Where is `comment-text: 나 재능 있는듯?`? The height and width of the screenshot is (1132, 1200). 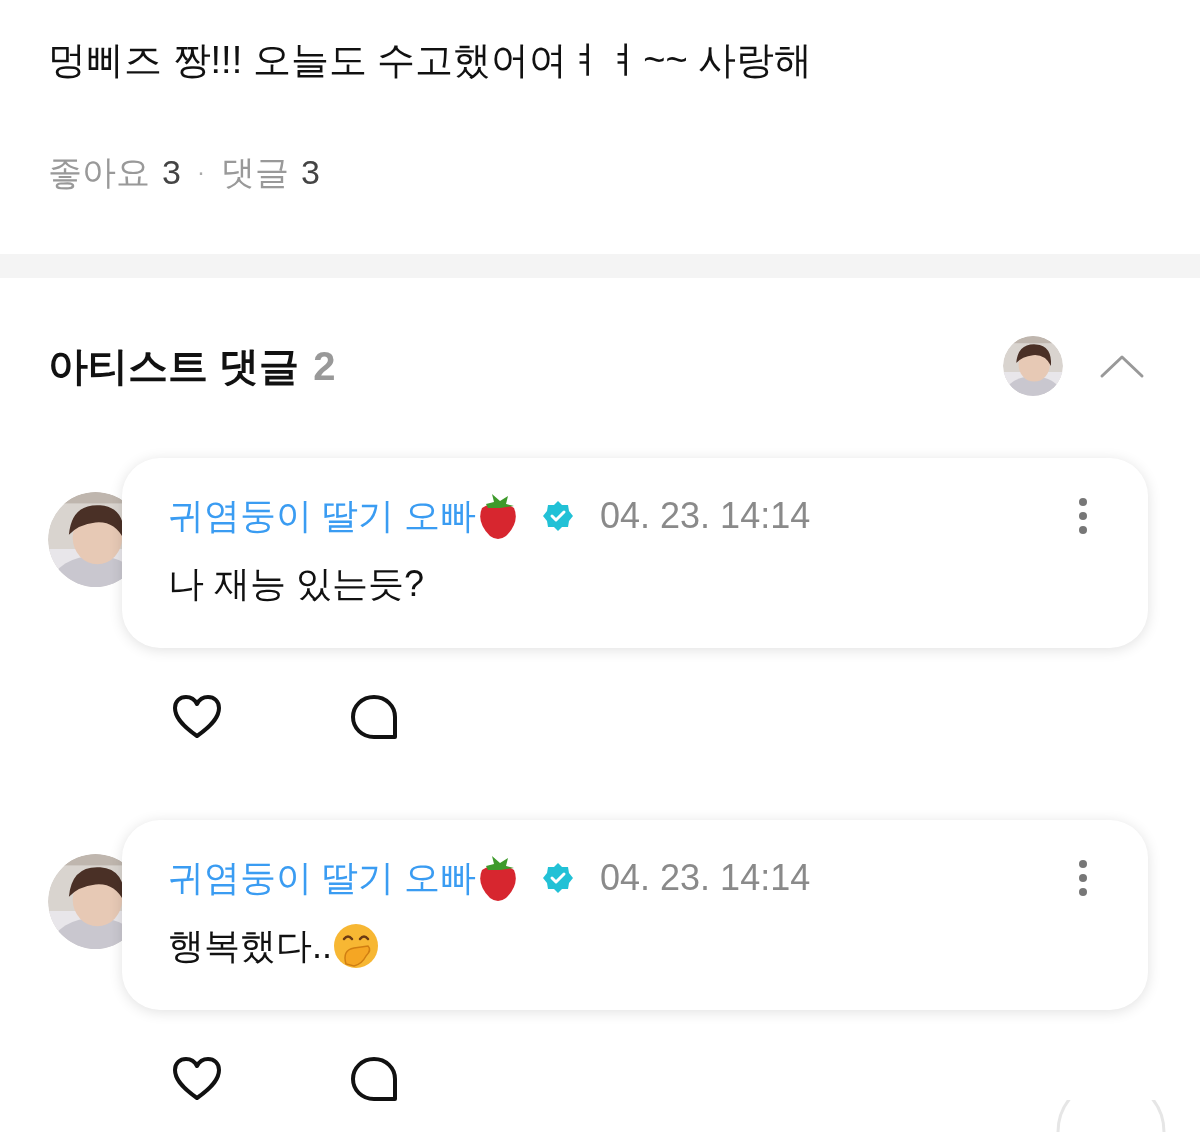
comment-text: 나 재능 있는듯? is located at coordinates (296, 584).